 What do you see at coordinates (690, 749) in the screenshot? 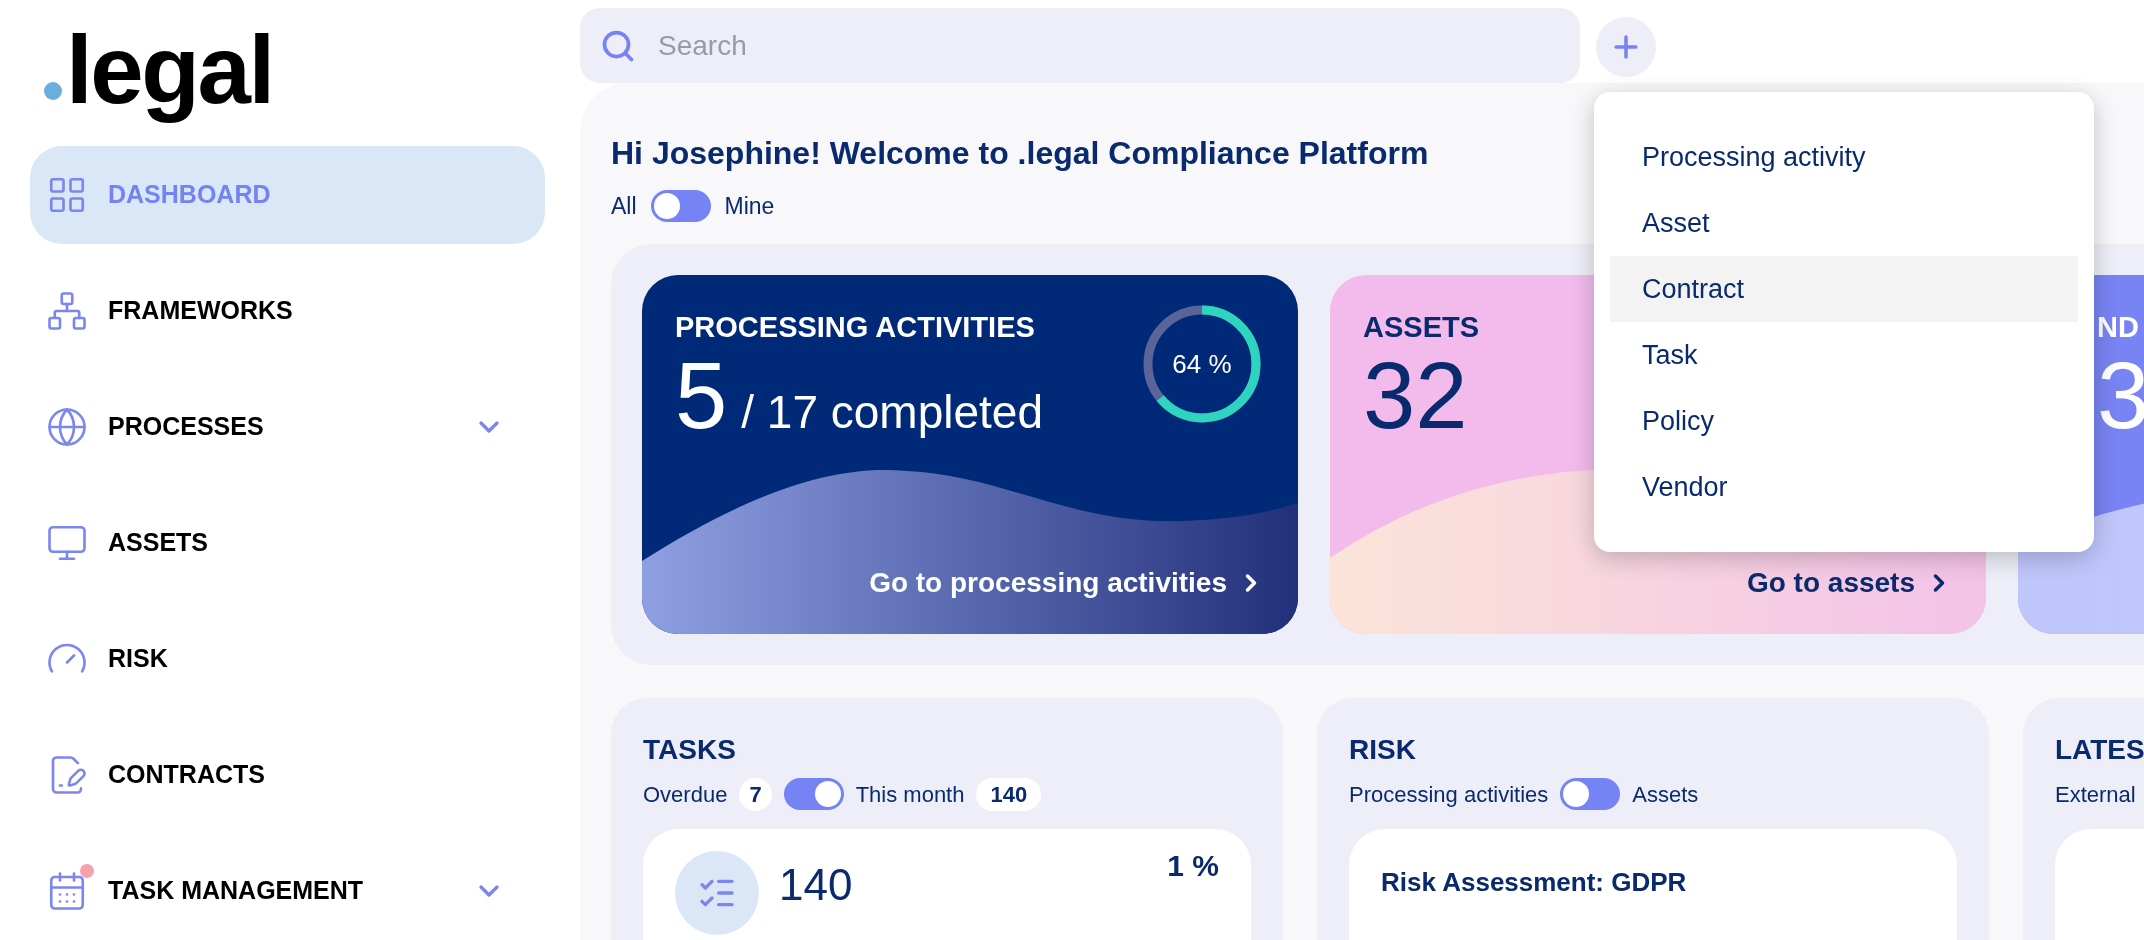
I see `panel-title: TASKS` at bounding box center [690, 749].